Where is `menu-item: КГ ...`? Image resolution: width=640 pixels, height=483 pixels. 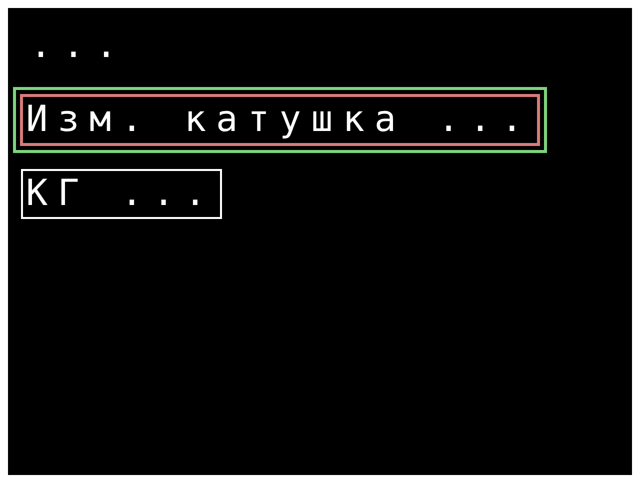
menu-item: КГ ... is located at coordinates (121, 194).